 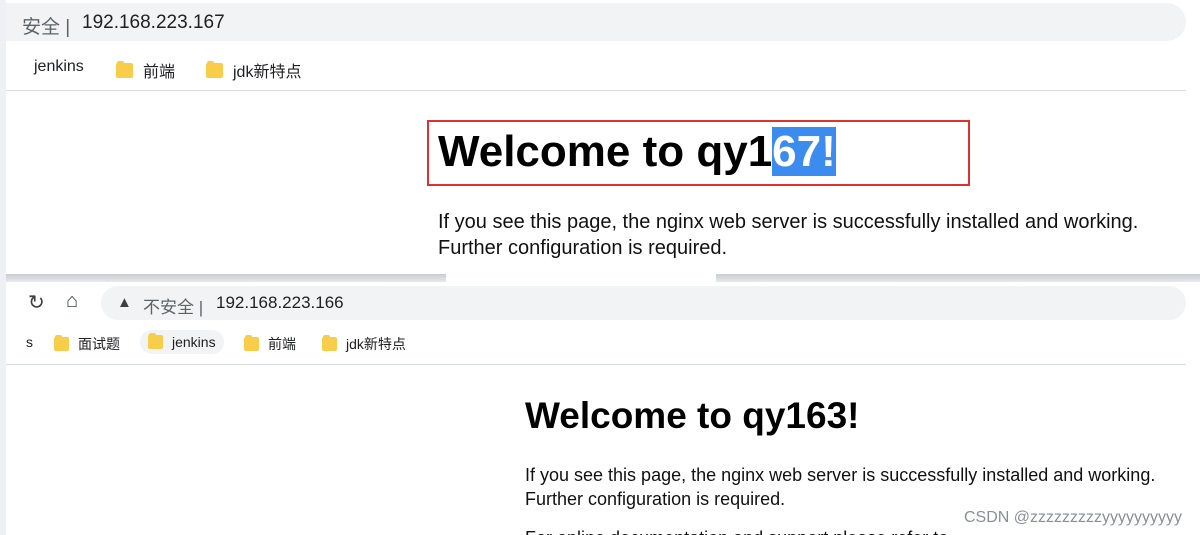 I want to click on reload-icon: ↻, so click(x=36, y=302).